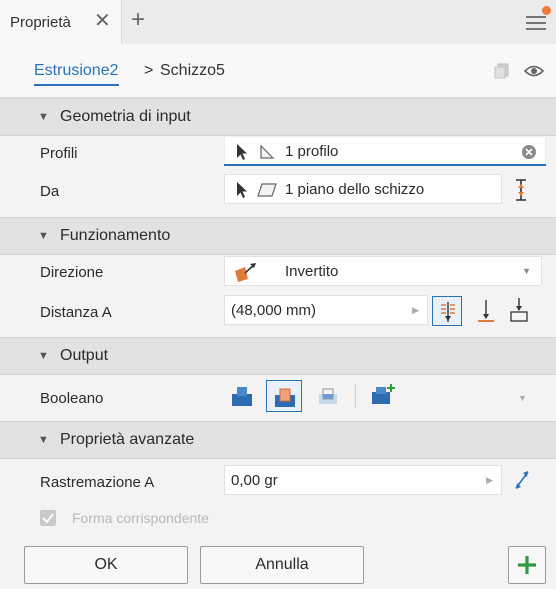 The height and width of the screenshot is (589, 556). I want to click on section-advanced: ▼ Proprietà avanzate, so click(278, 440).